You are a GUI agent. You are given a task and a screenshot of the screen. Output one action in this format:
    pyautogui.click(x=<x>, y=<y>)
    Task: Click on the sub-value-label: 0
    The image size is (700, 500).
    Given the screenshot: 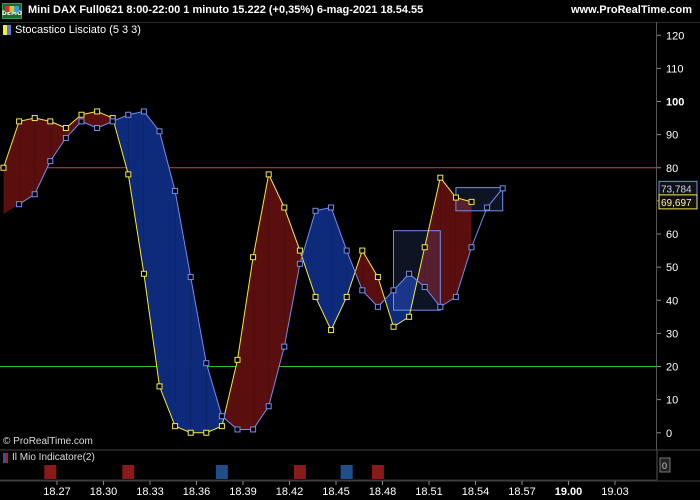 What is the action you would take?
    pyautogui.click(x=664, y=466)
    